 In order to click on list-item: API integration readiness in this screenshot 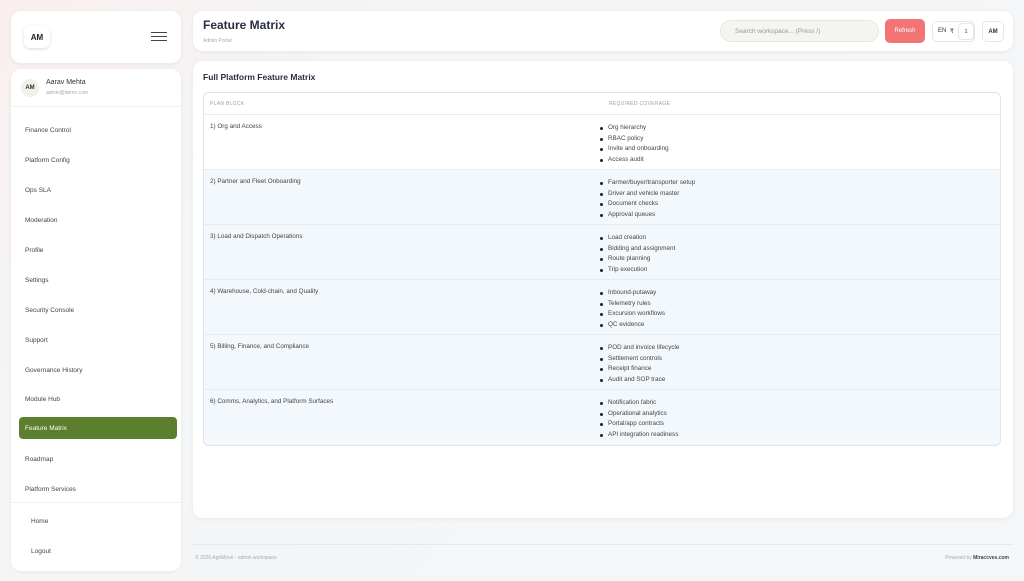, I will do `click(639, 435)`.